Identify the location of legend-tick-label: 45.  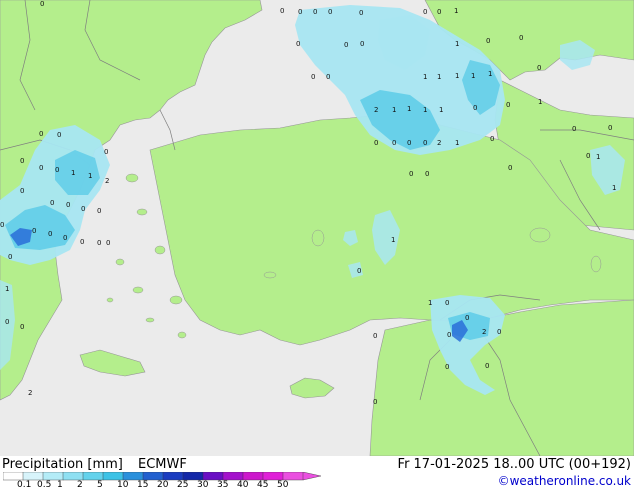
(263, 485).